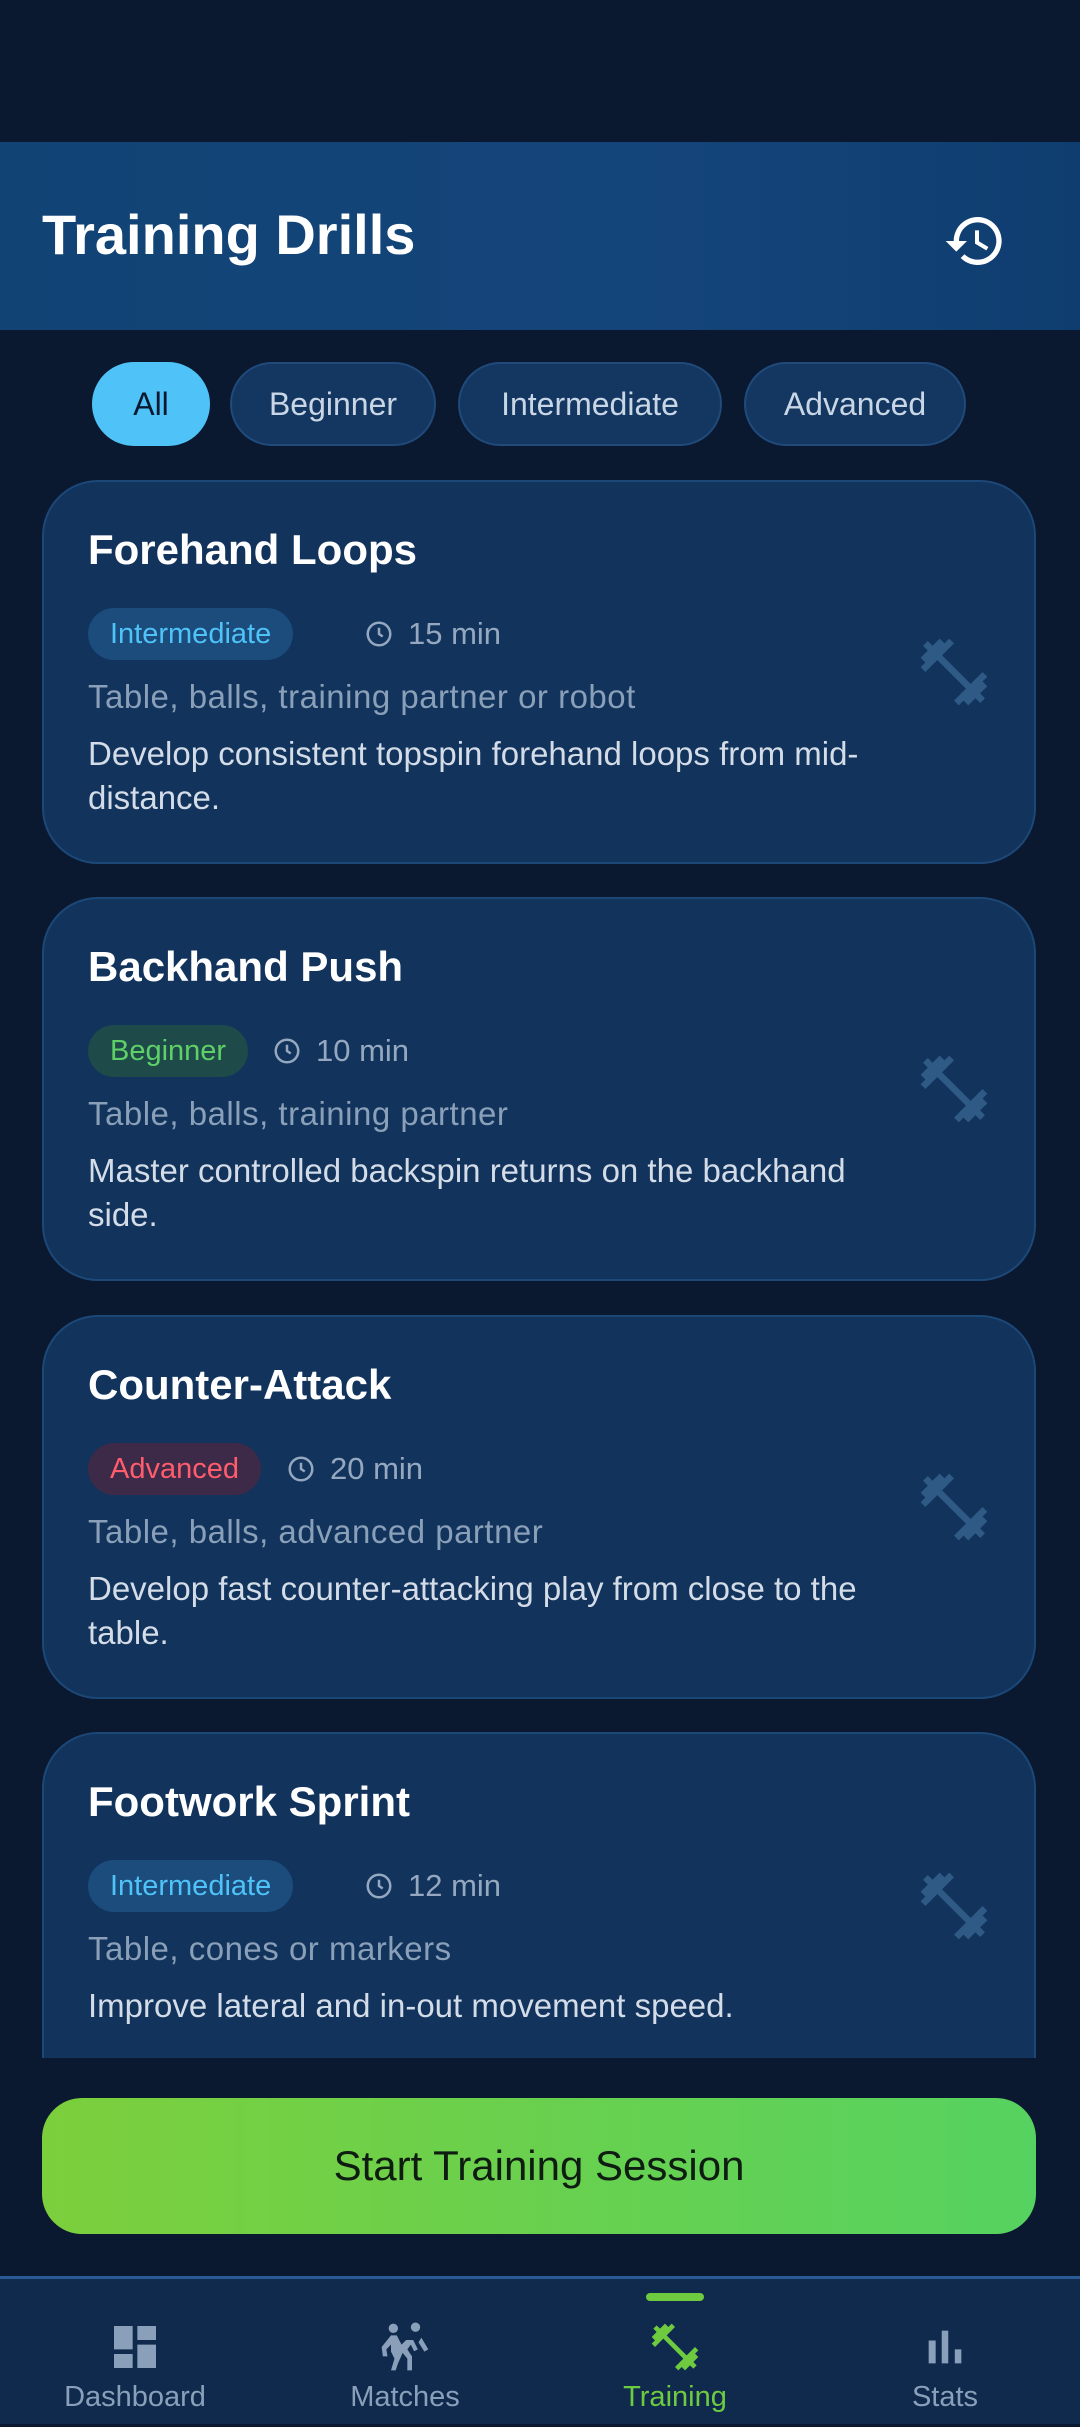  I want to click on drill-duration: 12 min, so click(432, 1886).